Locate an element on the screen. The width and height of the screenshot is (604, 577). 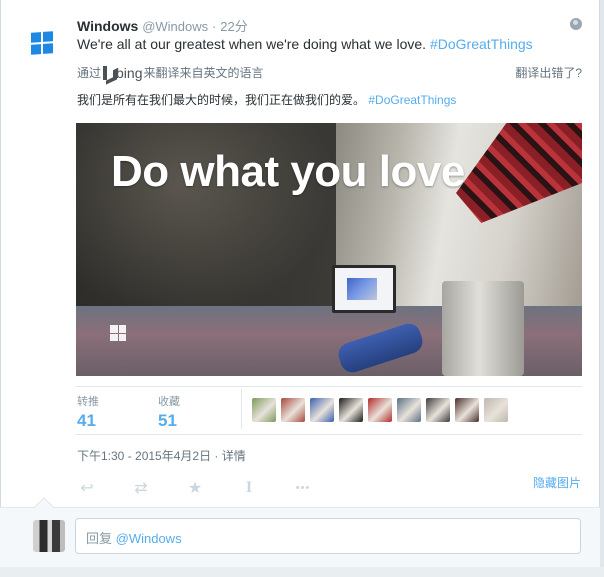
stats-top-divider is located at coordinates (329, 386).